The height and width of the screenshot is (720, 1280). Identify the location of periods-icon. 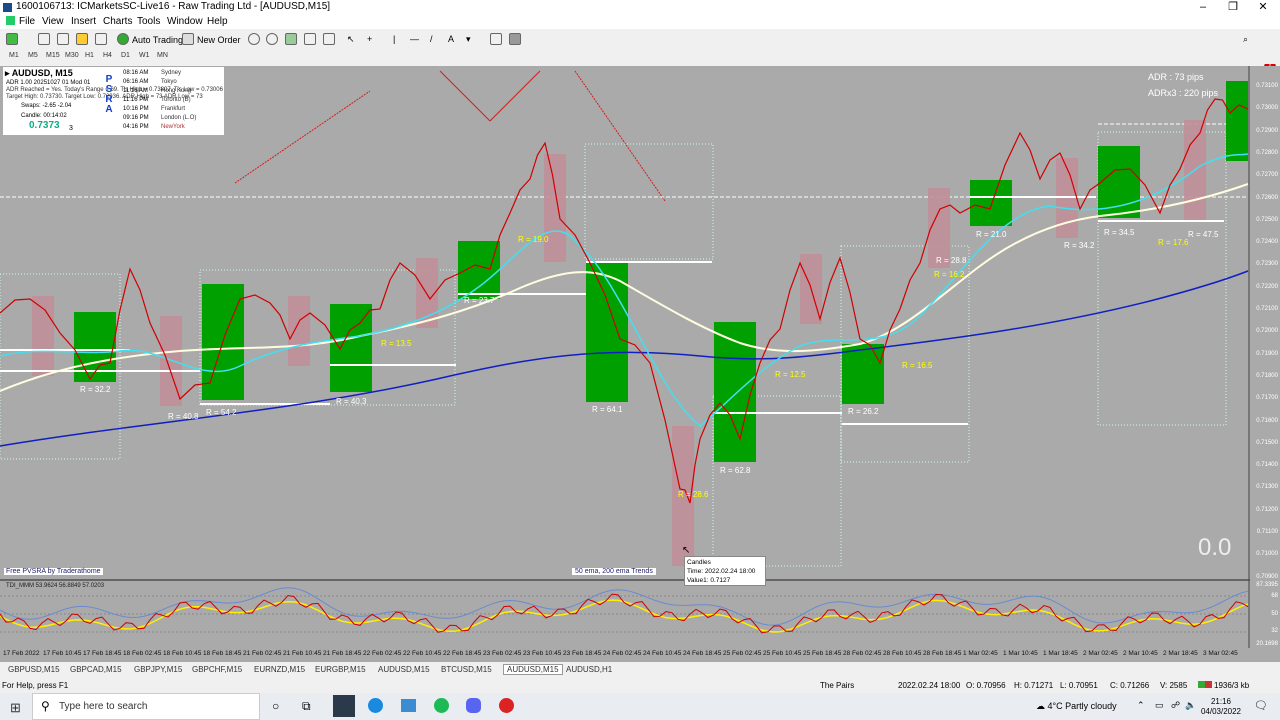
(497, 39).